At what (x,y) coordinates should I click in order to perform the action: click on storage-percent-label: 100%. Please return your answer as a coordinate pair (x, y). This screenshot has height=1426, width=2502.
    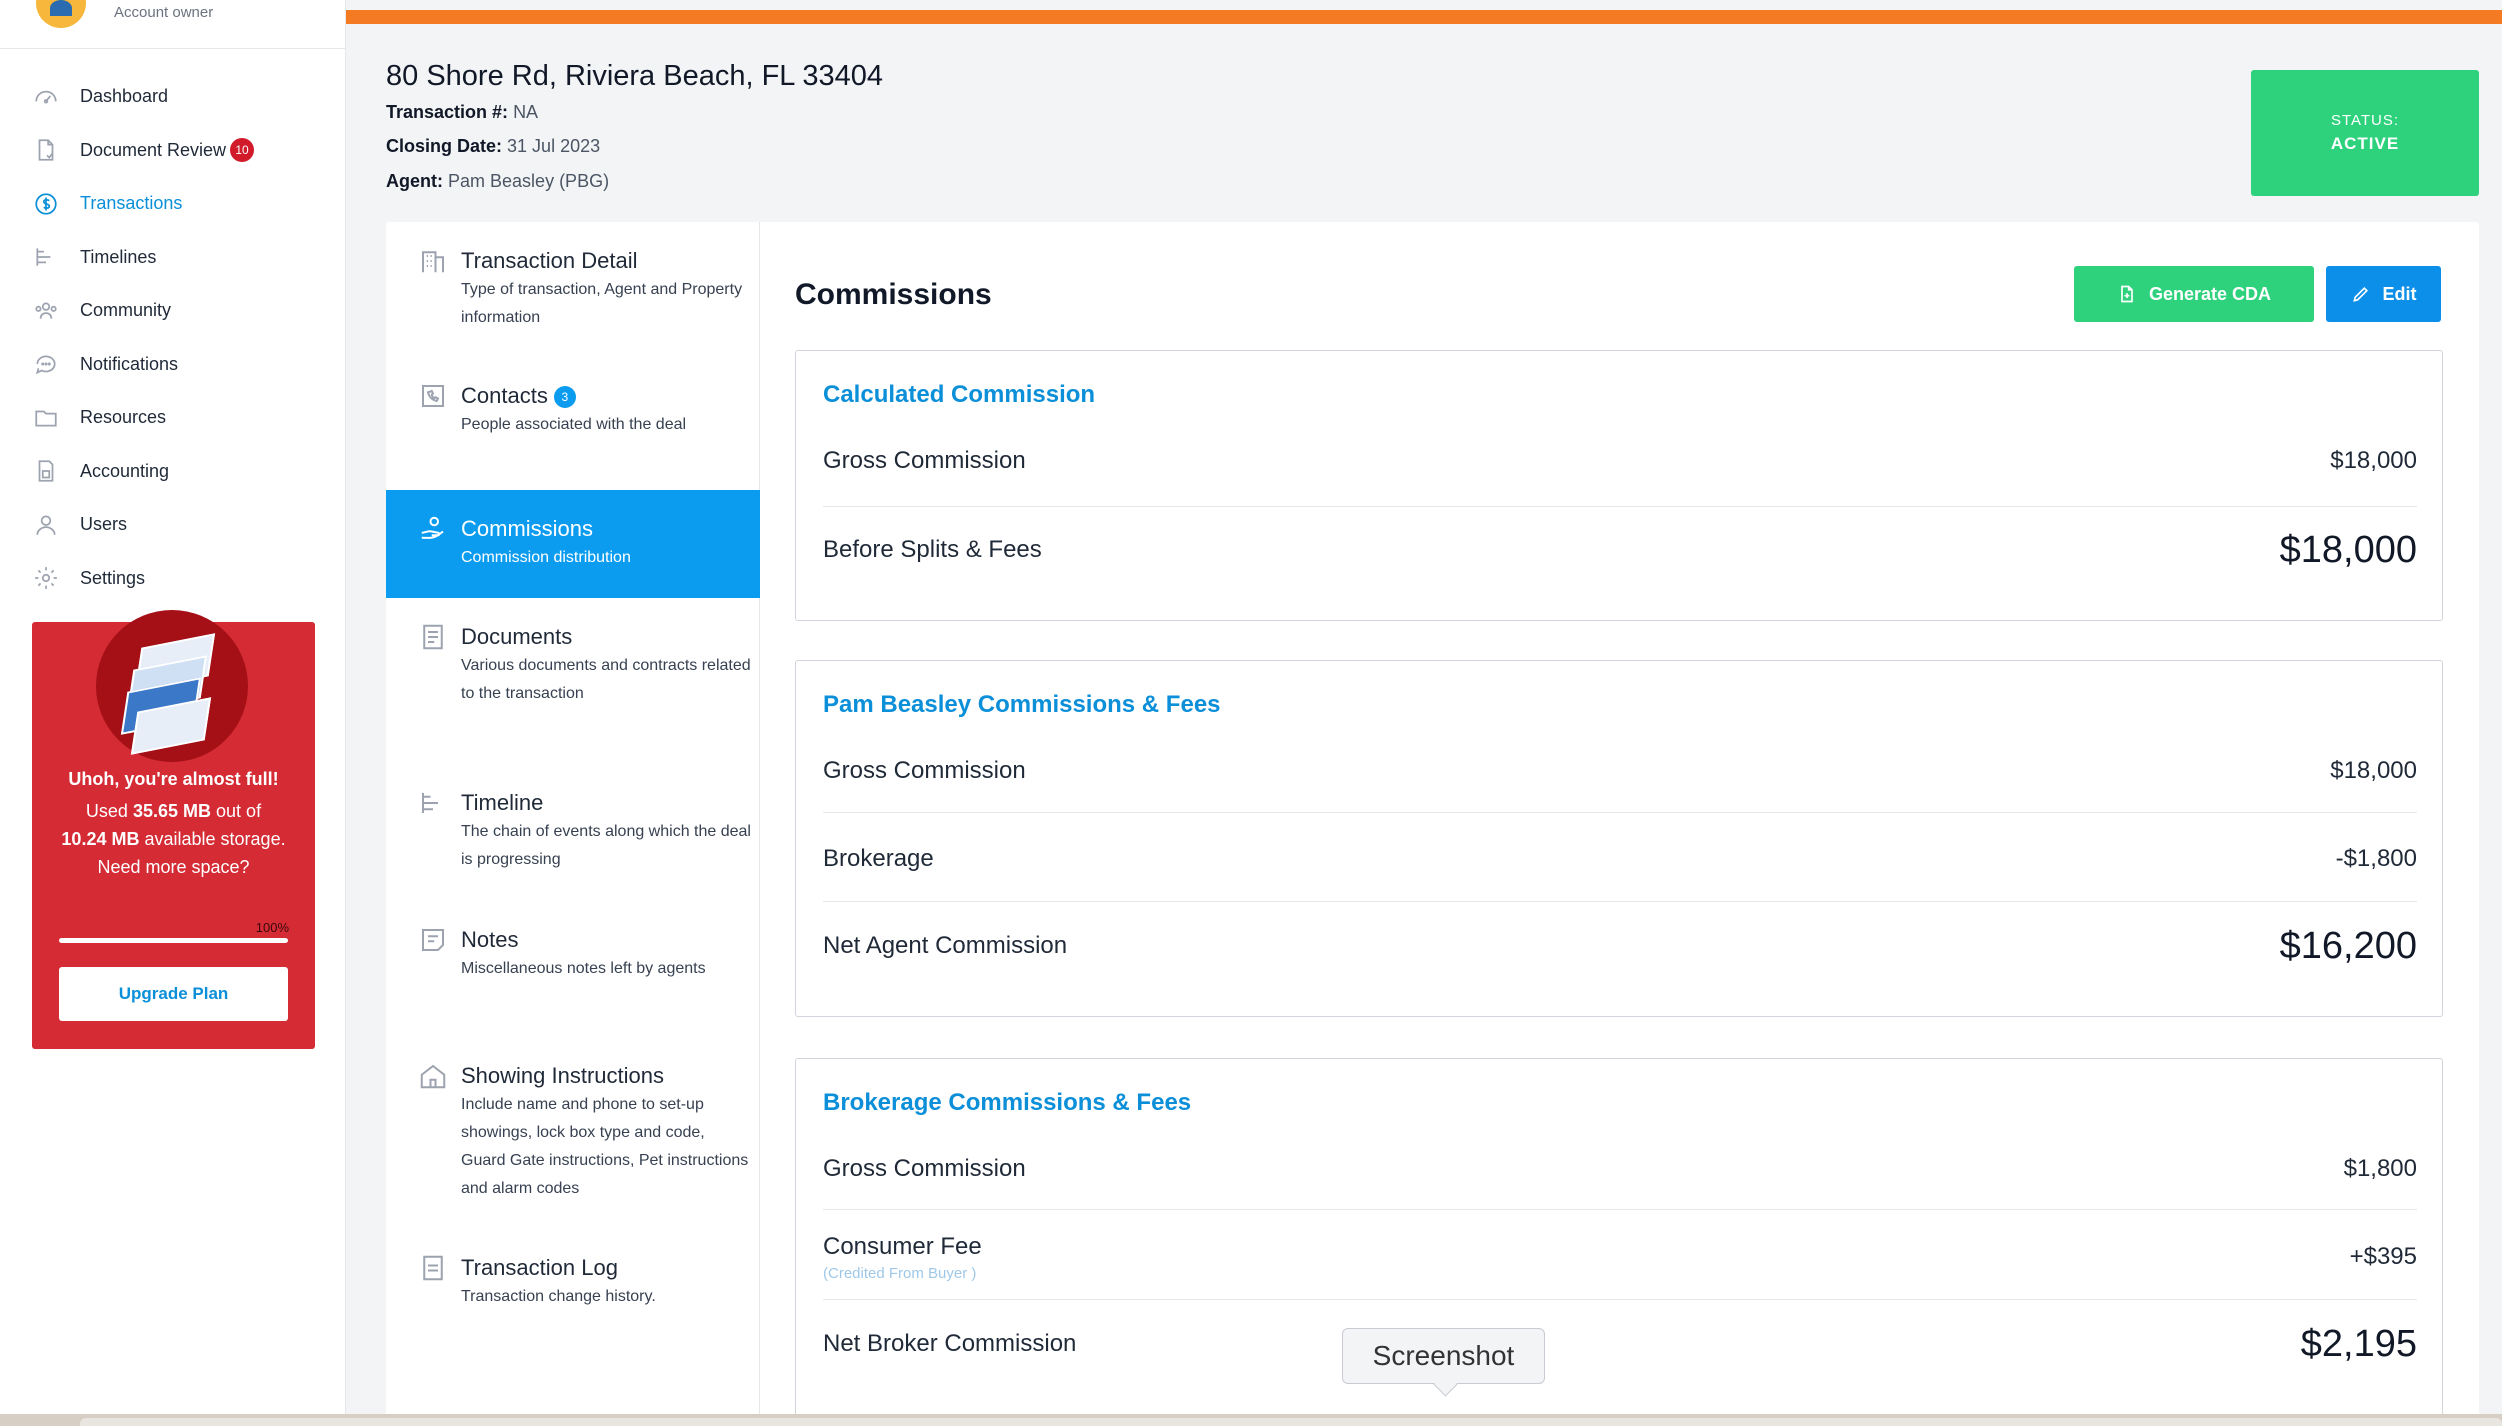
    Looking at the image, I should click on (272, 927).